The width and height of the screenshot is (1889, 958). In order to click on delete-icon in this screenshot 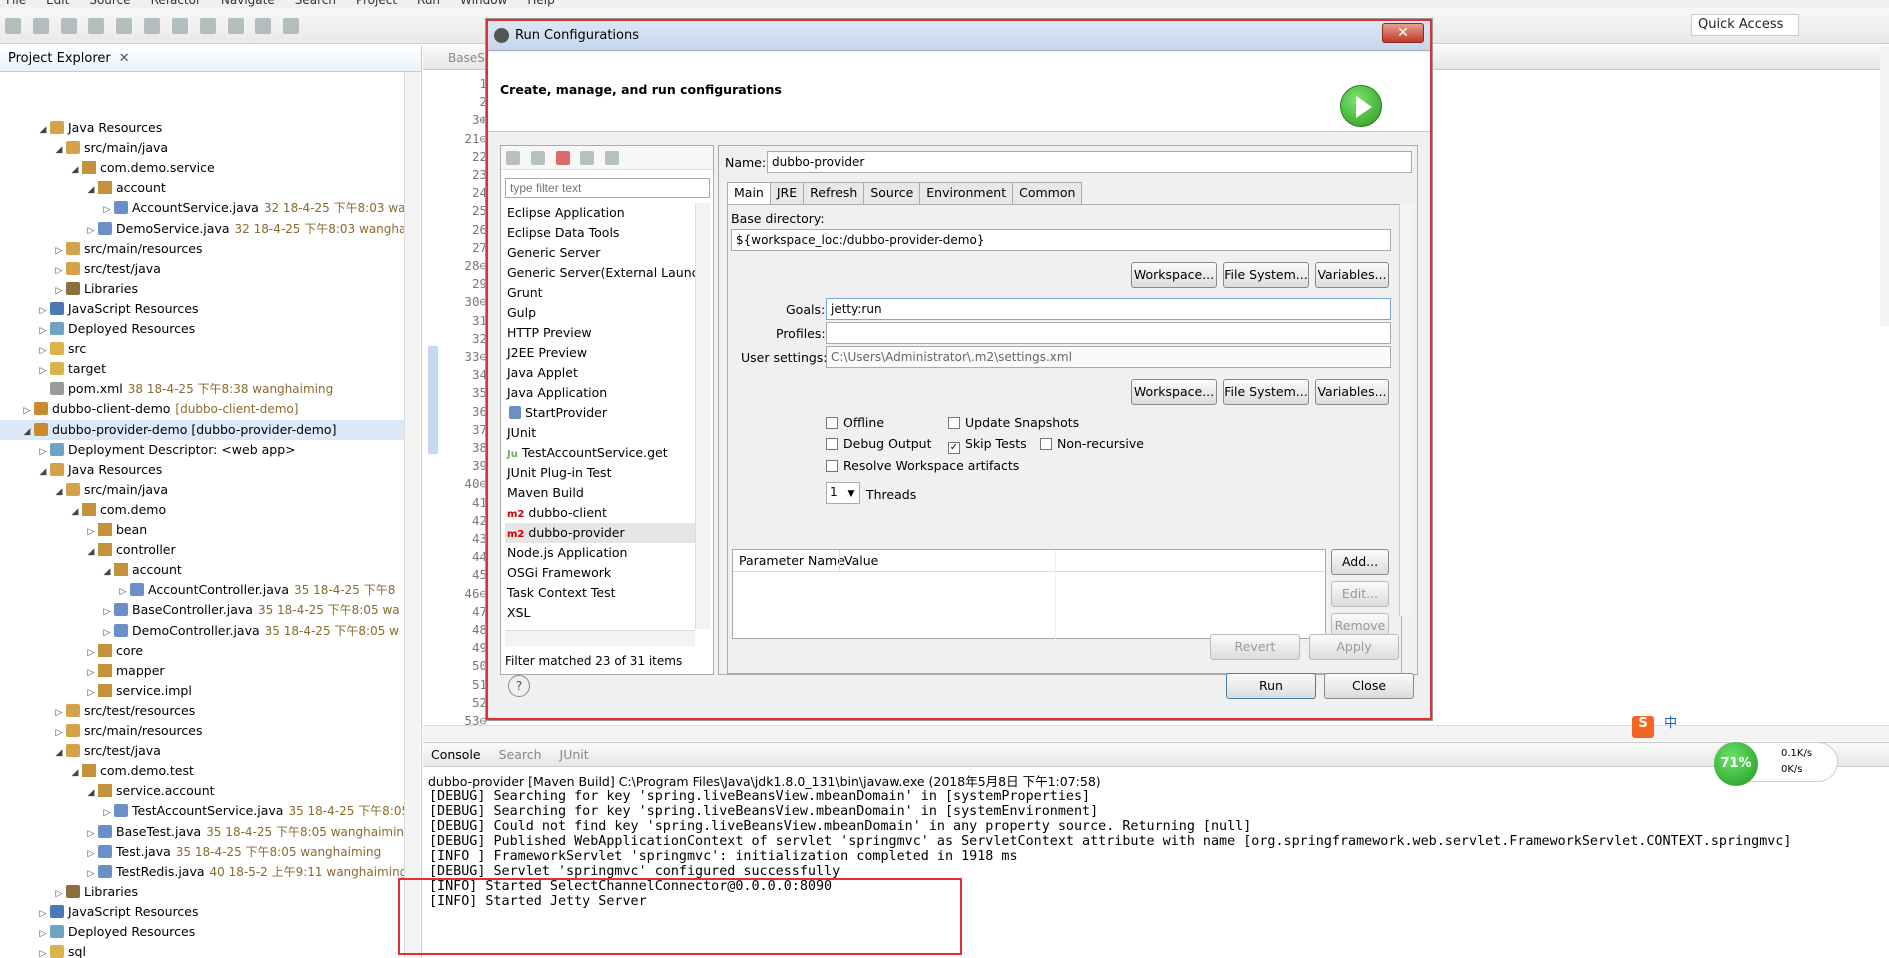, I will do `click(563, 158)`.